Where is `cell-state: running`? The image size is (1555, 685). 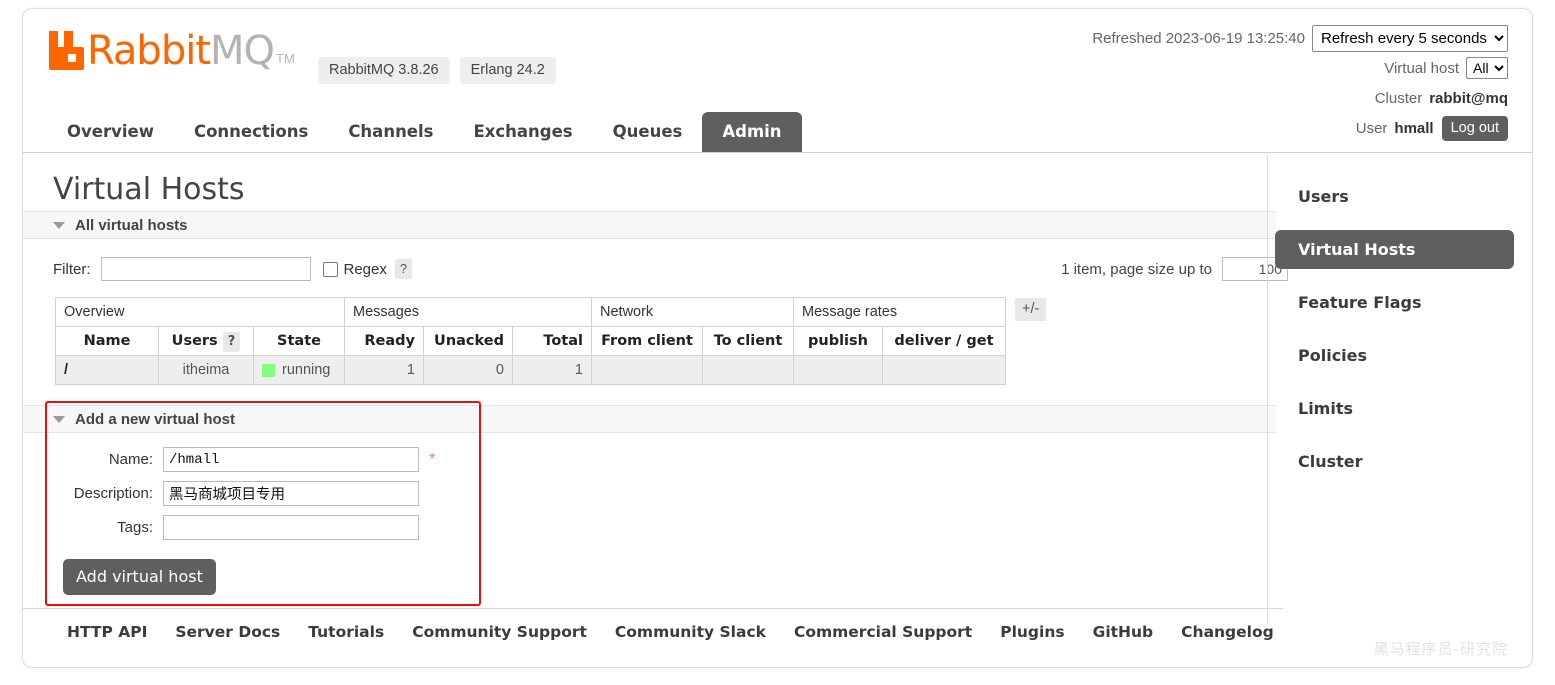 cell-state: running is located at coordinates (299, 370).